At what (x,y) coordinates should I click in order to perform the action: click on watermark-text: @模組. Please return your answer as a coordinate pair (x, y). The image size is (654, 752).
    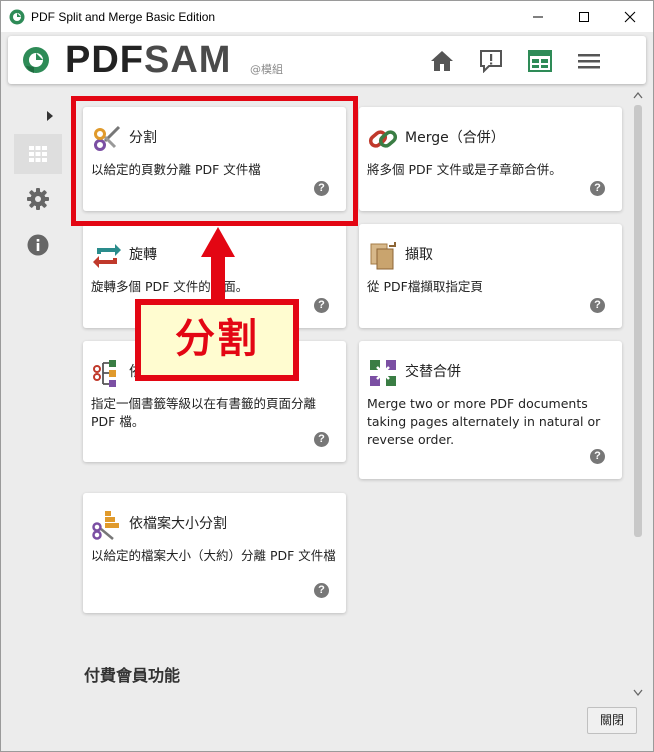
    Looking at the image, I should click on (266, 69).